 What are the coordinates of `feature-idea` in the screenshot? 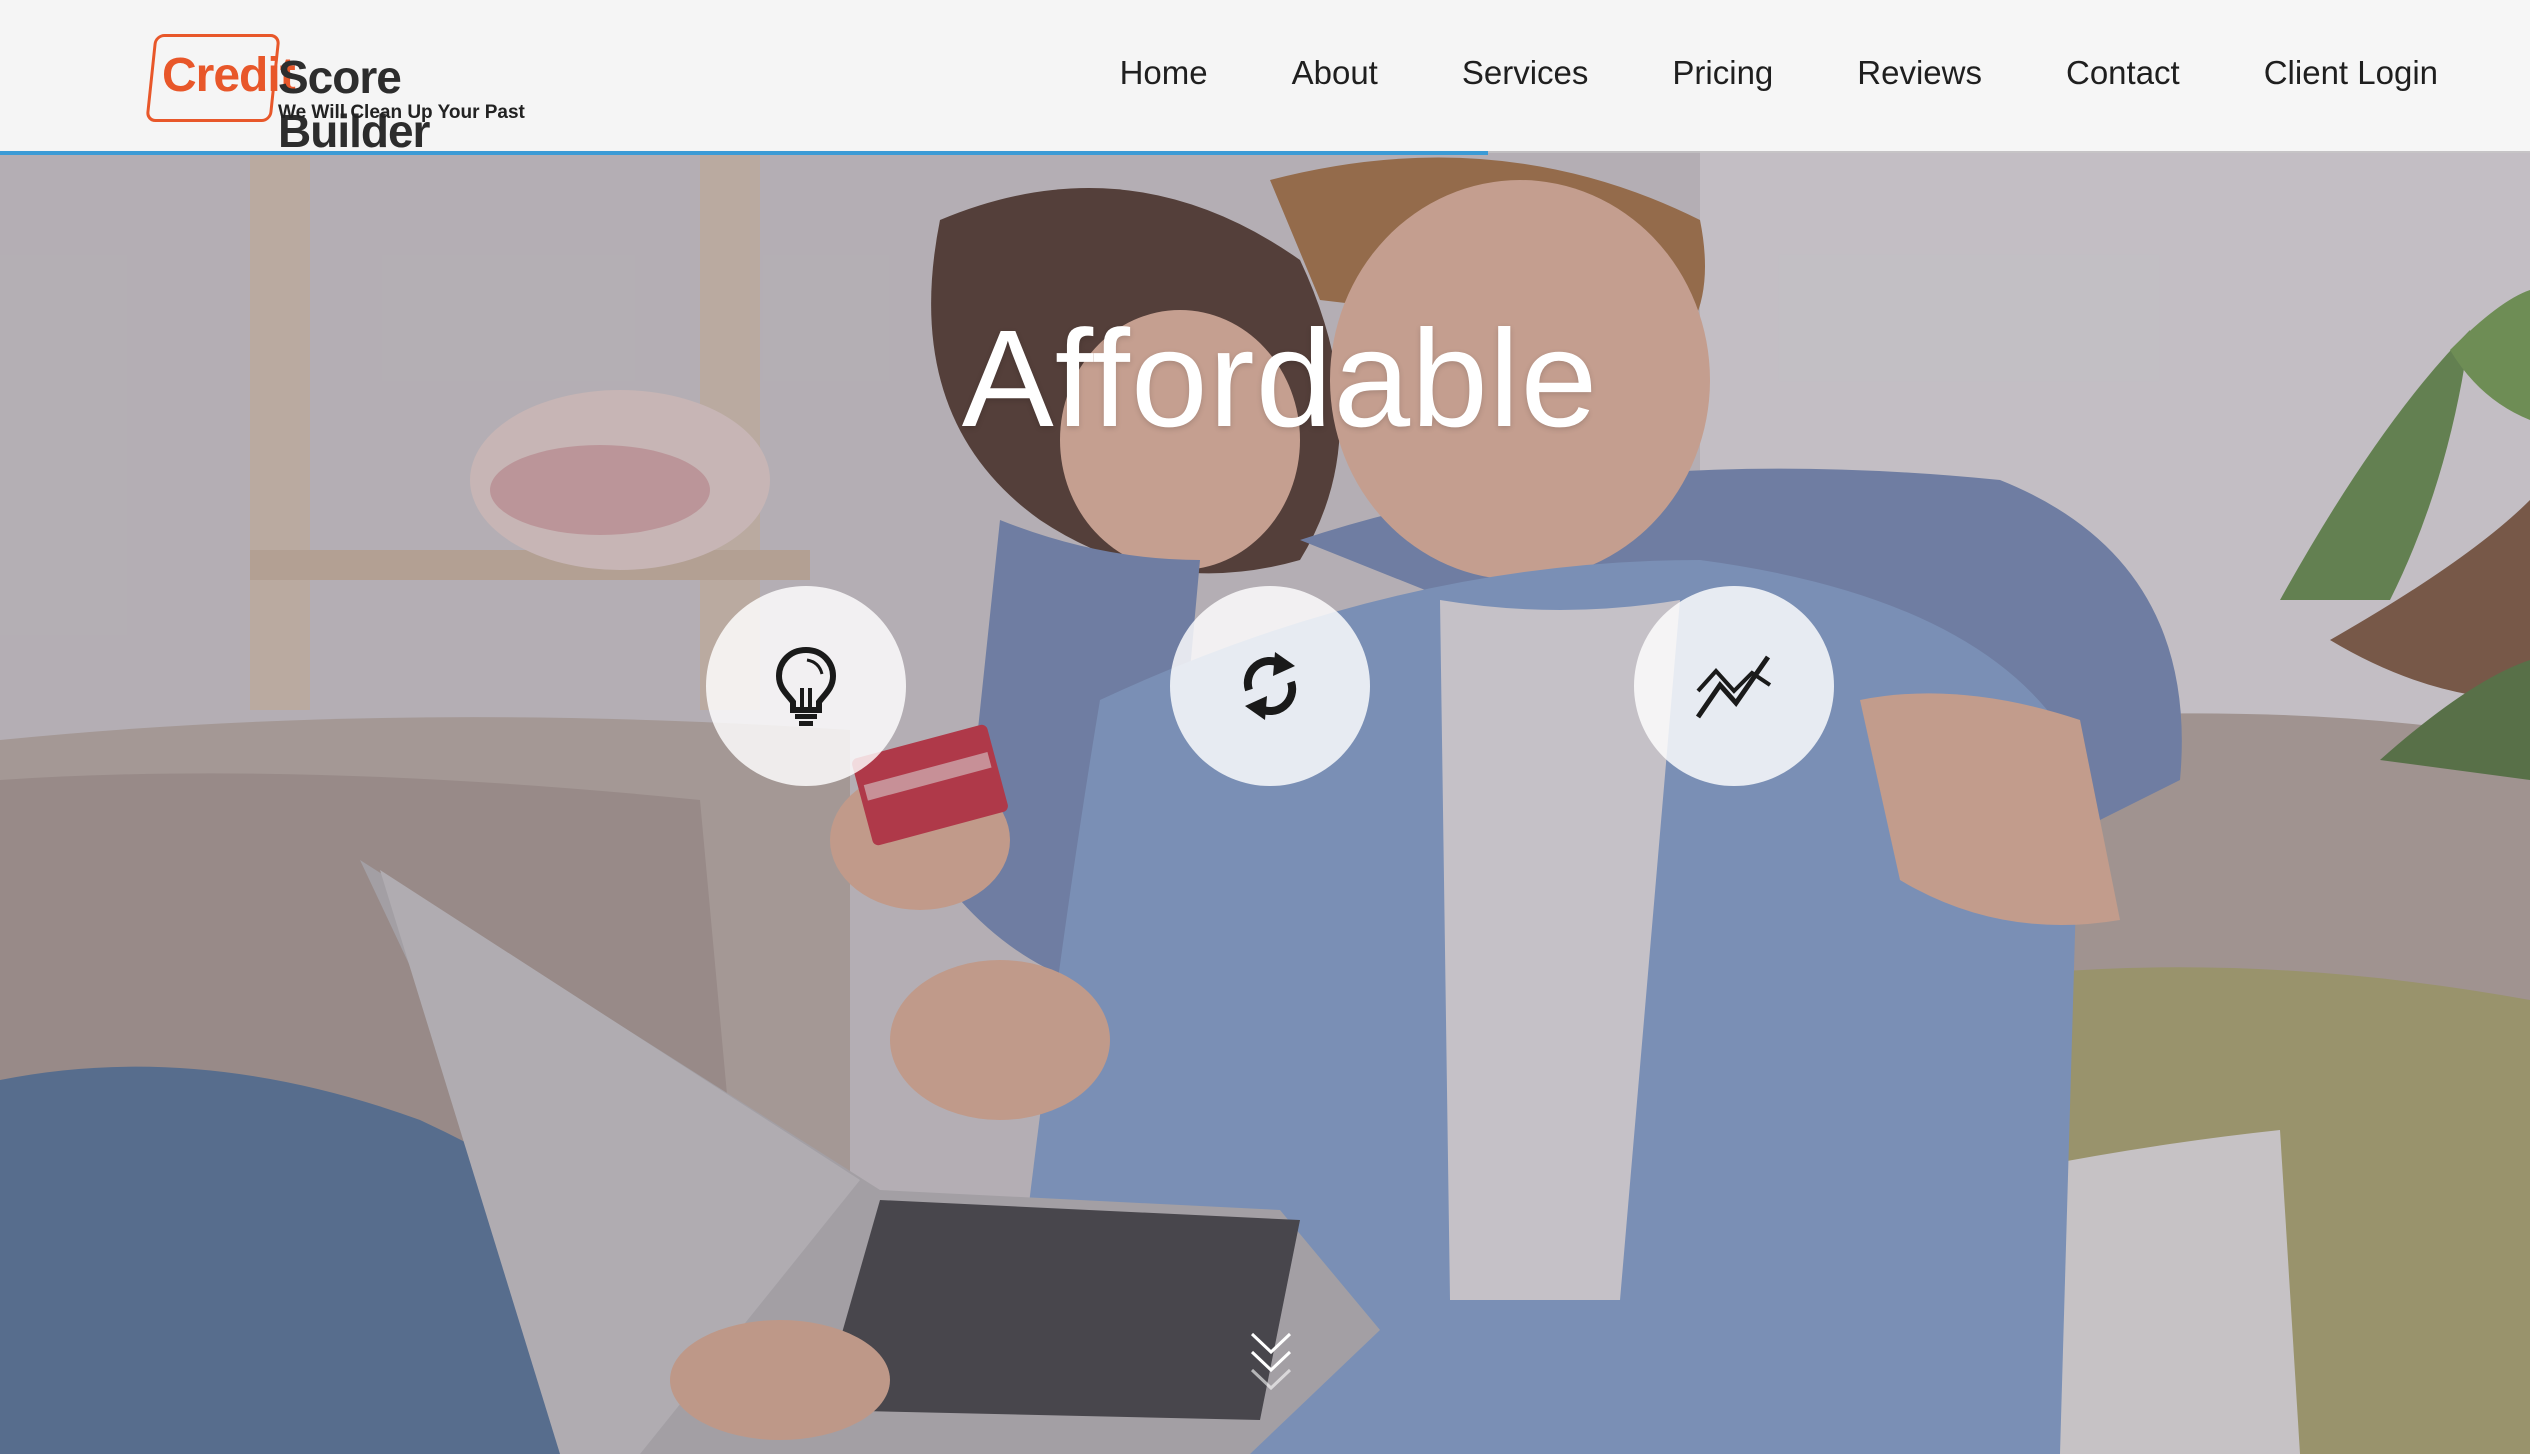 It's located at (806, 686).